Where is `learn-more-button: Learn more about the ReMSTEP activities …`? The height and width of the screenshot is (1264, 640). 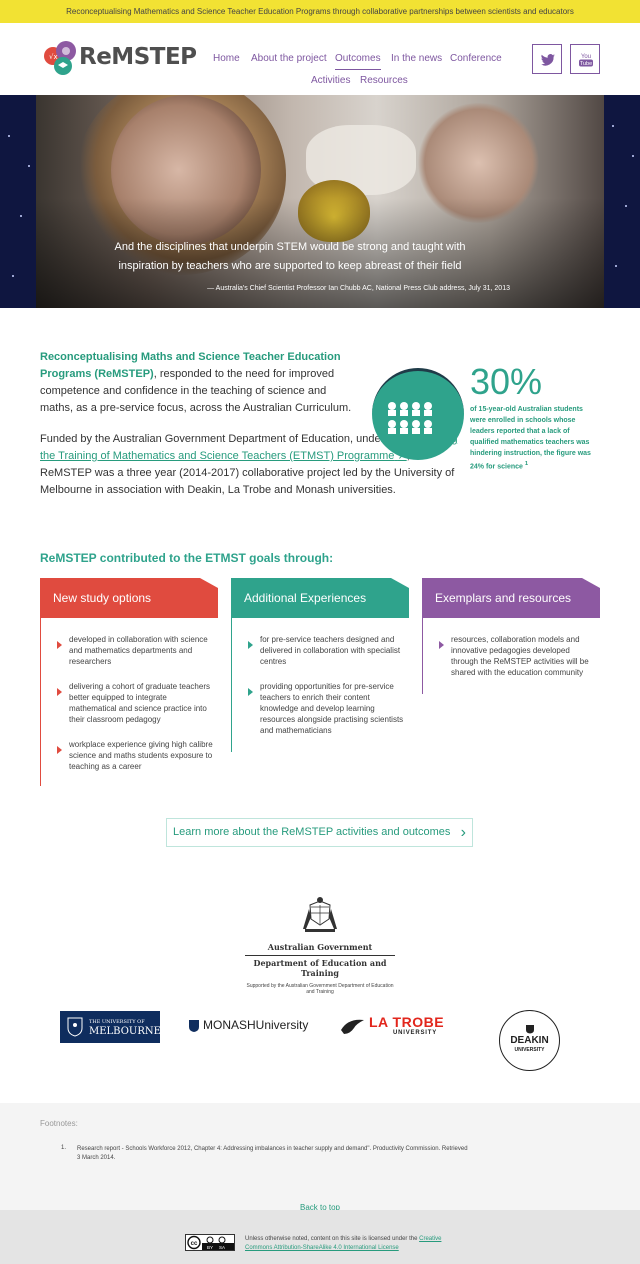 learn-more-button: Learn more about the ReMSTEP activities … is located at coordinates (319, 832).